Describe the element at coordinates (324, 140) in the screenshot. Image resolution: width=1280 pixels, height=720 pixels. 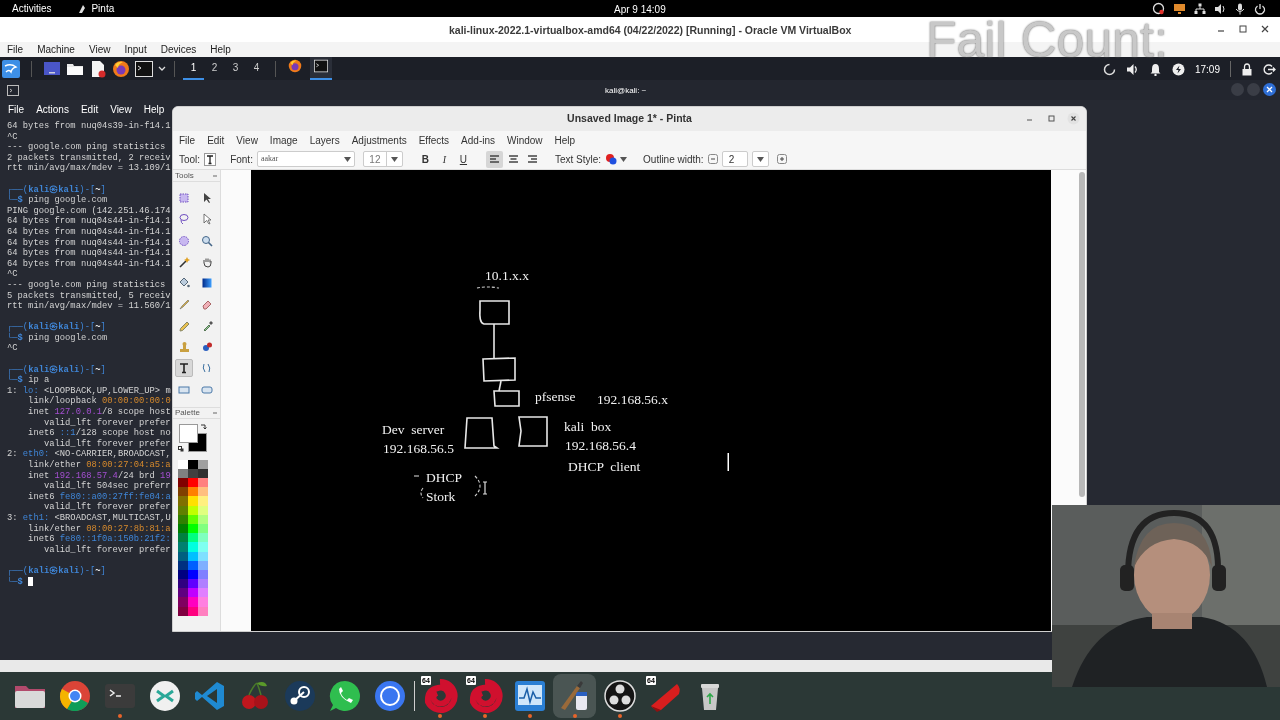
I see `menu-item: Layers` at that location.